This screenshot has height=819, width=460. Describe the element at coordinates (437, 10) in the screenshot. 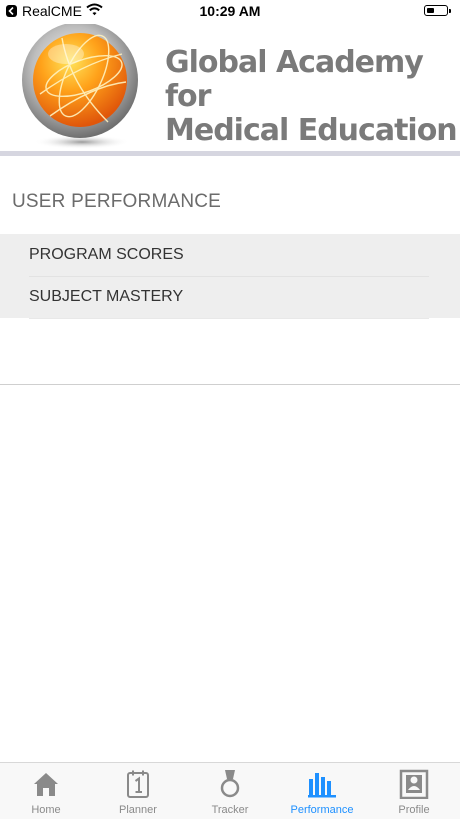

I see `battery-icon` at that location.